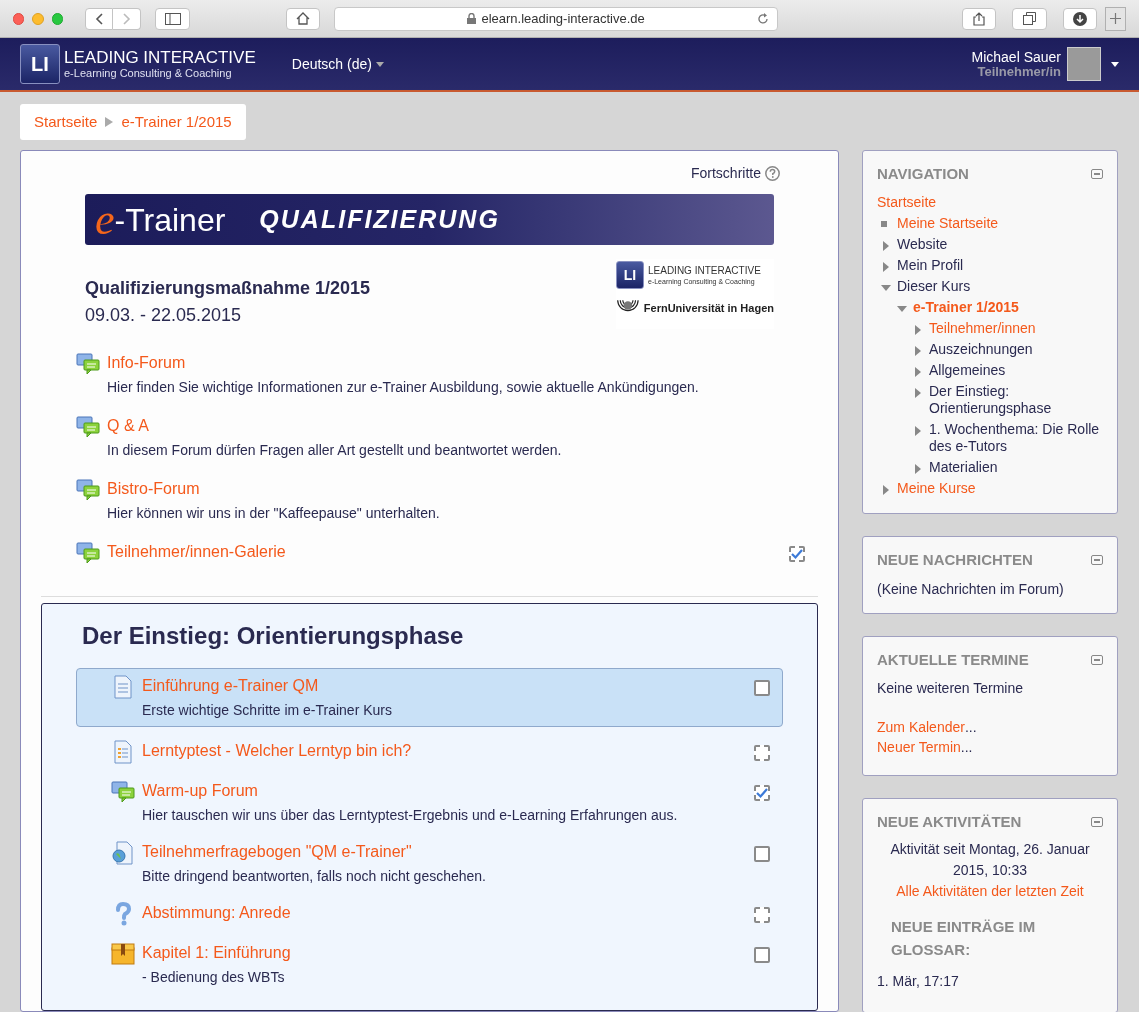 The width and height of the screenshot is (1139, 1012). What do you see at coordinates (40, 64) in the screenshot?
I see `logo-mark: LI` at bounding box center [40, 64].